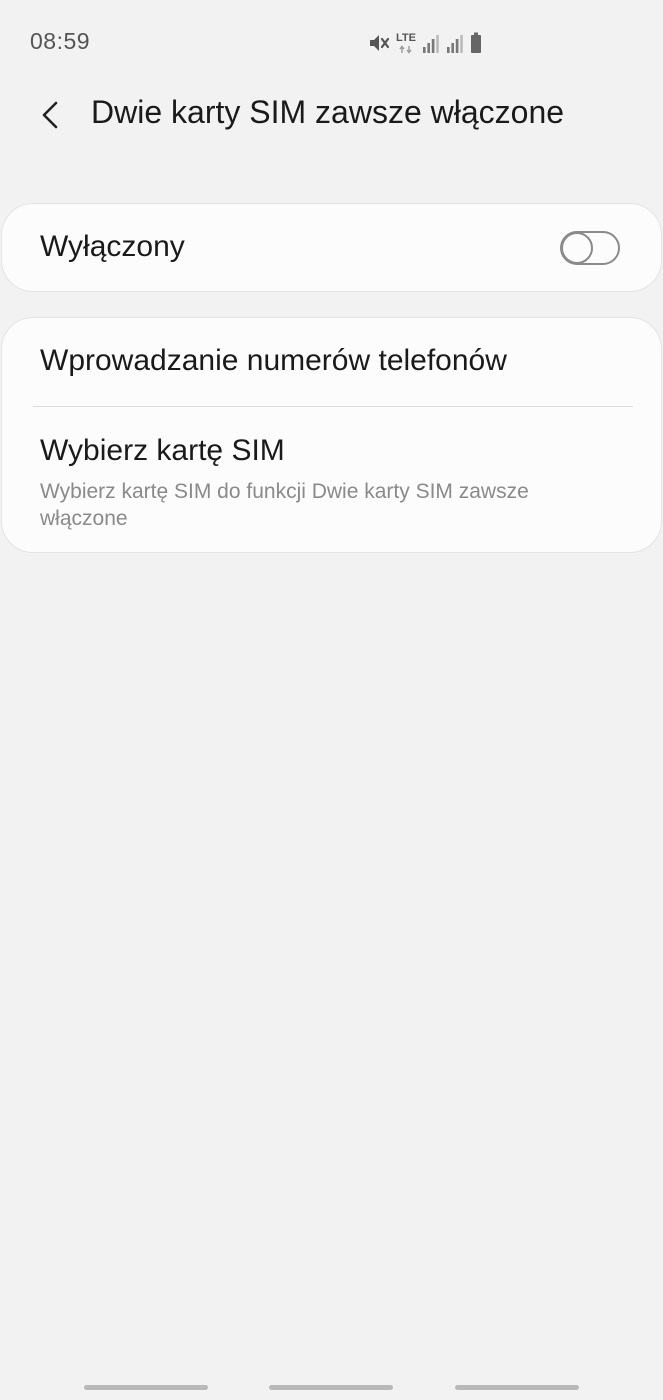 This screenshot has width=663, height=1400. I want to click on back-button, so click(51, 115).